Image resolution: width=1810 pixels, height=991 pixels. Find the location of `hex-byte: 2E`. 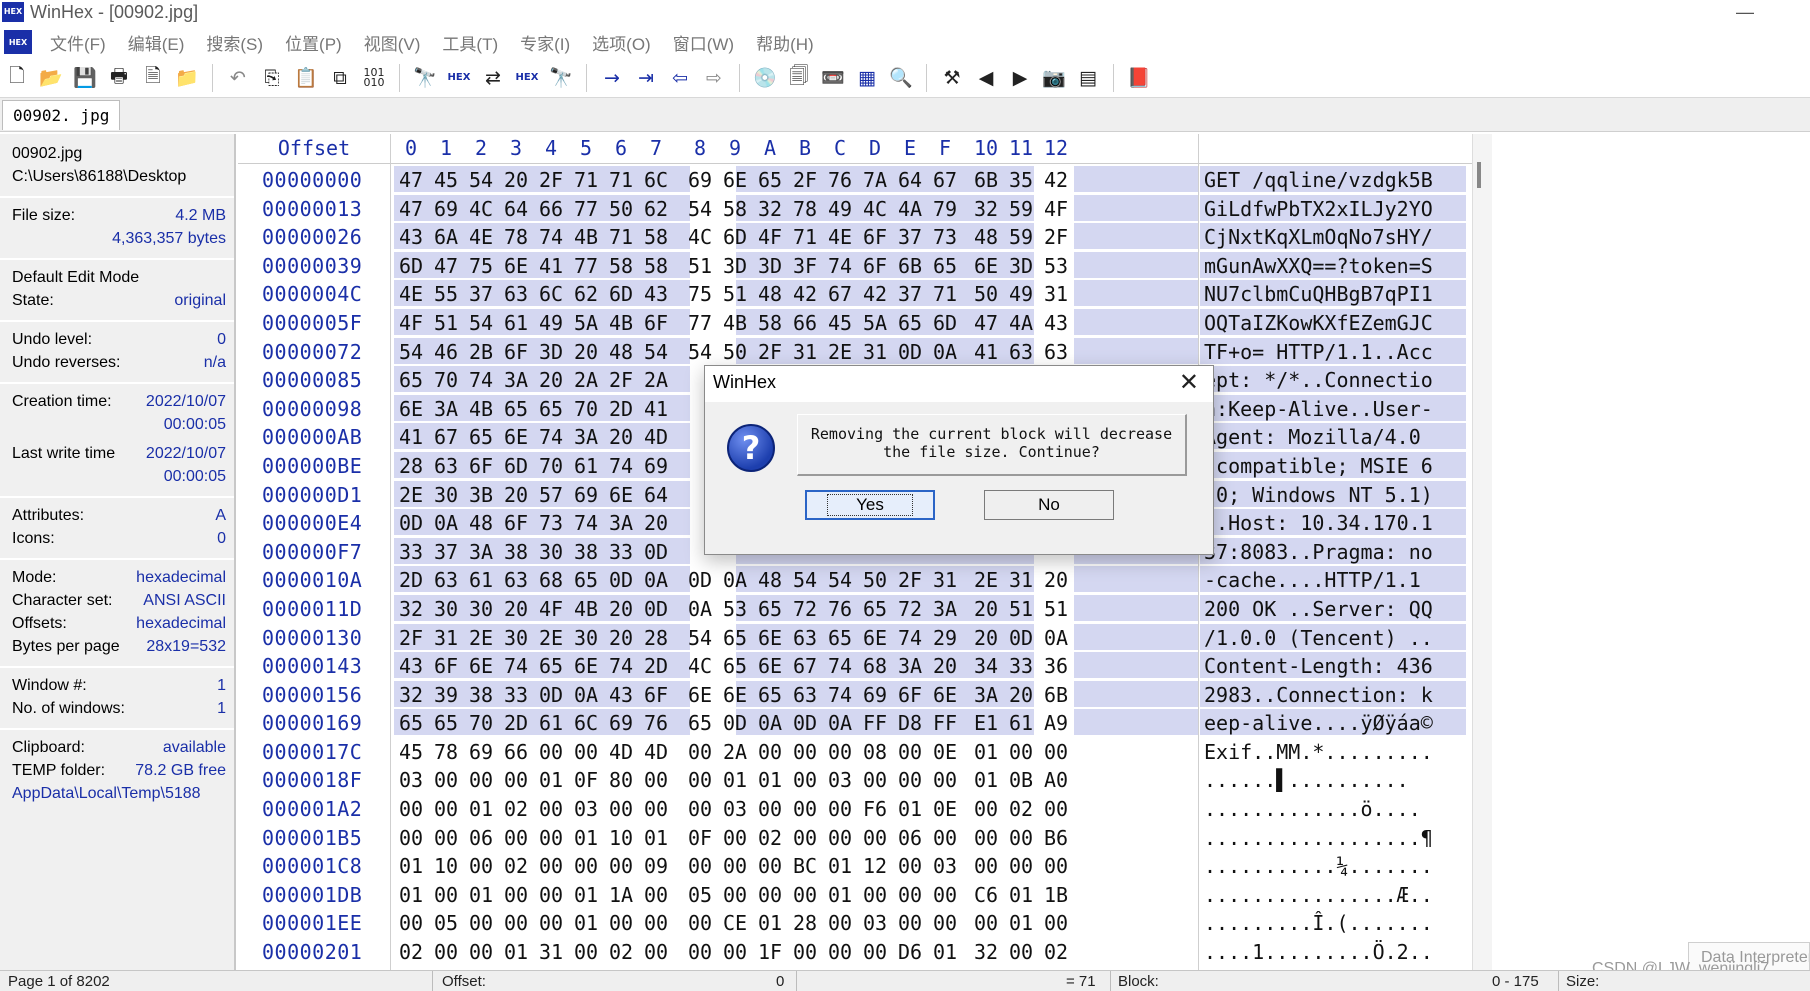

hex-byte: 2E is located at coordinates (481, 638).